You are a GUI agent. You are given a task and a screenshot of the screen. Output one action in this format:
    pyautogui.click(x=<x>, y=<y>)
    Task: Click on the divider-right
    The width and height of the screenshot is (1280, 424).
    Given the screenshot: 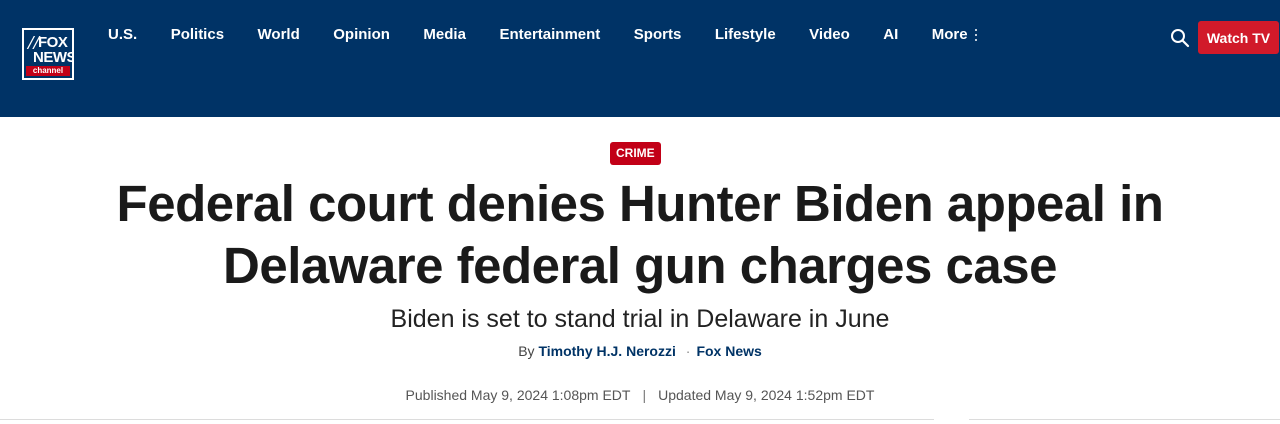 What is the action you would take?
    pyautogui.click(x=1124, y=419)
    